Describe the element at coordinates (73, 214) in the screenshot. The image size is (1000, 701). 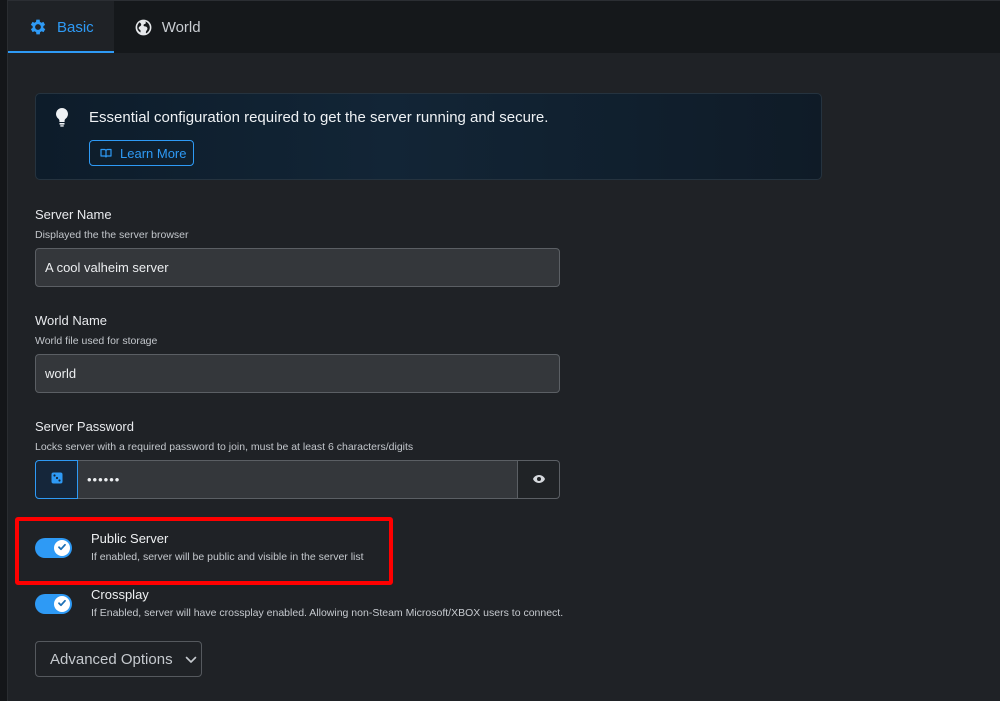
I see `server-name-label: Server Name` at that location.